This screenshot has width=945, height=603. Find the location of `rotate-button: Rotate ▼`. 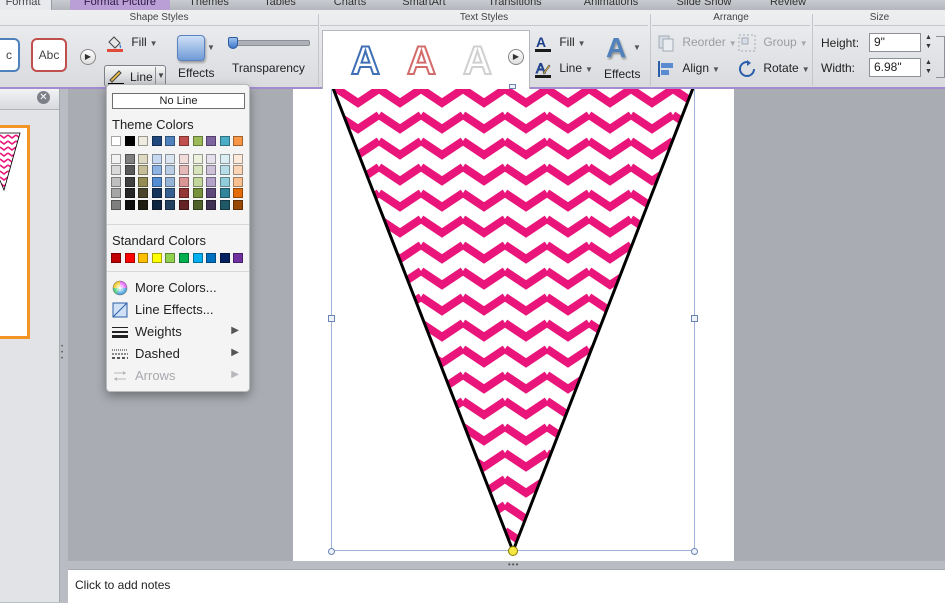

rotate-button: Rotate ▼ is located at coordinates (774, 69).